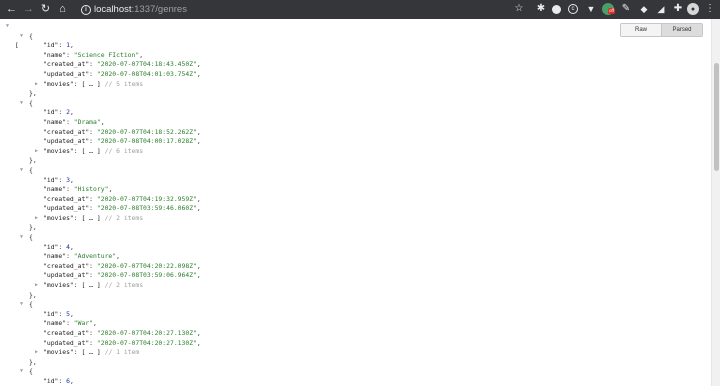  Describe the element at coordinates (715, 202) in the screenshot. I see `page-scrollbar` at that location.